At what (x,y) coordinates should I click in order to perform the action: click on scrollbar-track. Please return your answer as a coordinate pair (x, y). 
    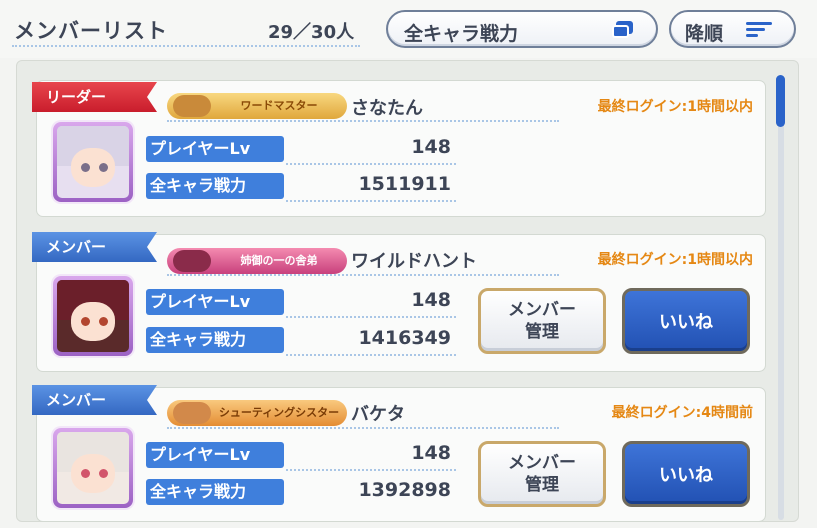
    Looking at the image, I should click on (781, 297).